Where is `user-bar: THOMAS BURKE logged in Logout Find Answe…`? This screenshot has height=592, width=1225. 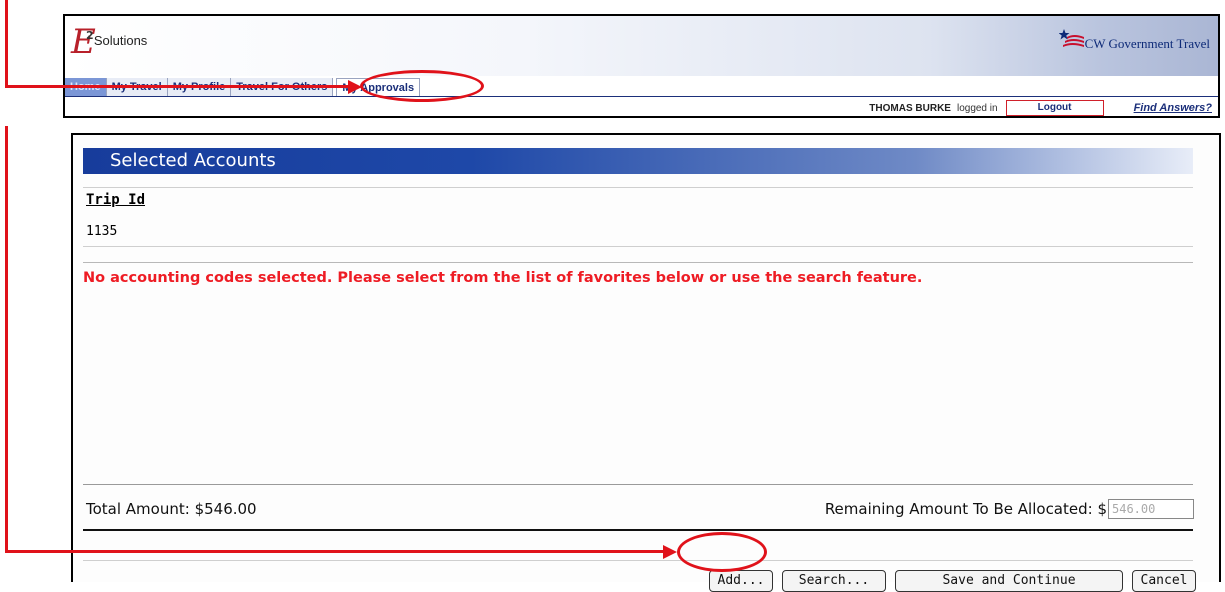 user-bar: THOMAS BURKE logged in Logout Find Answe… is located at coordinates (1040, 108).